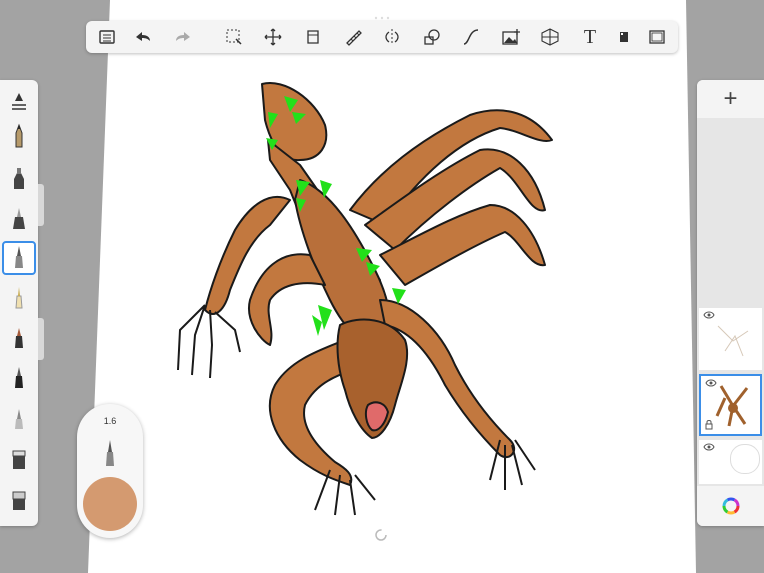 This screenshot has width=764, height=573. I want to click on brush-panel-tab, so click(41, 205).